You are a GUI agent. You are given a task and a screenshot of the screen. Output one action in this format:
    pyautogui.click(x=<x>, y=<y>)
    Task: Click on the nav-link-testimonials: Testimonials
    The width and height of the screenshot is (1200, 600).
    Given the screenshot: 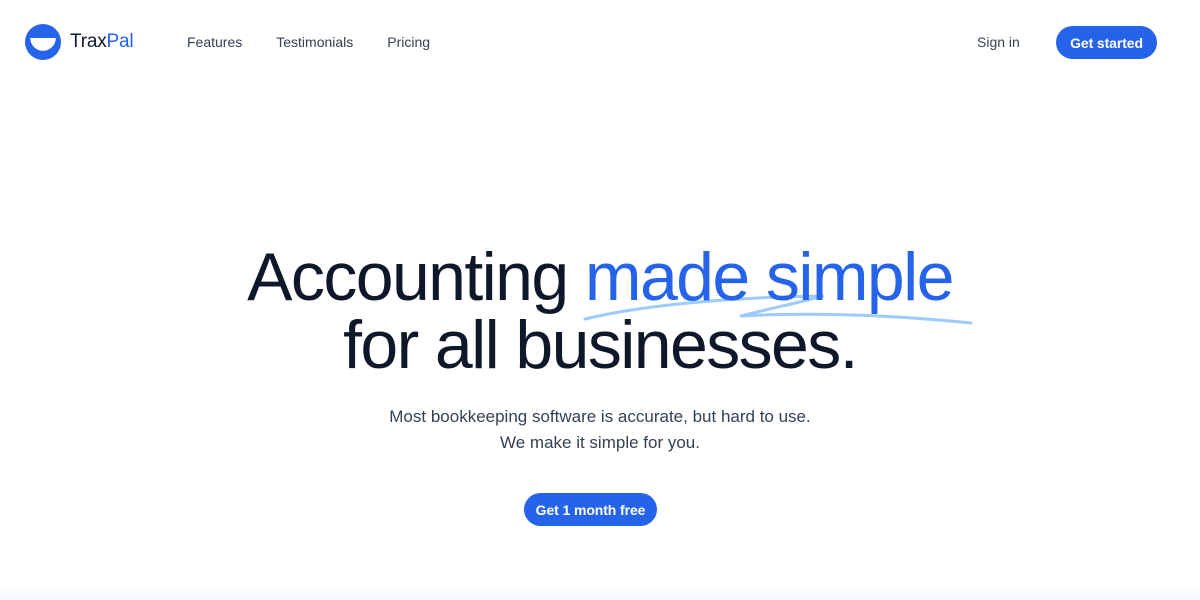 What is the action you would take?
    pyautogui.click(x=314, y=42)
    